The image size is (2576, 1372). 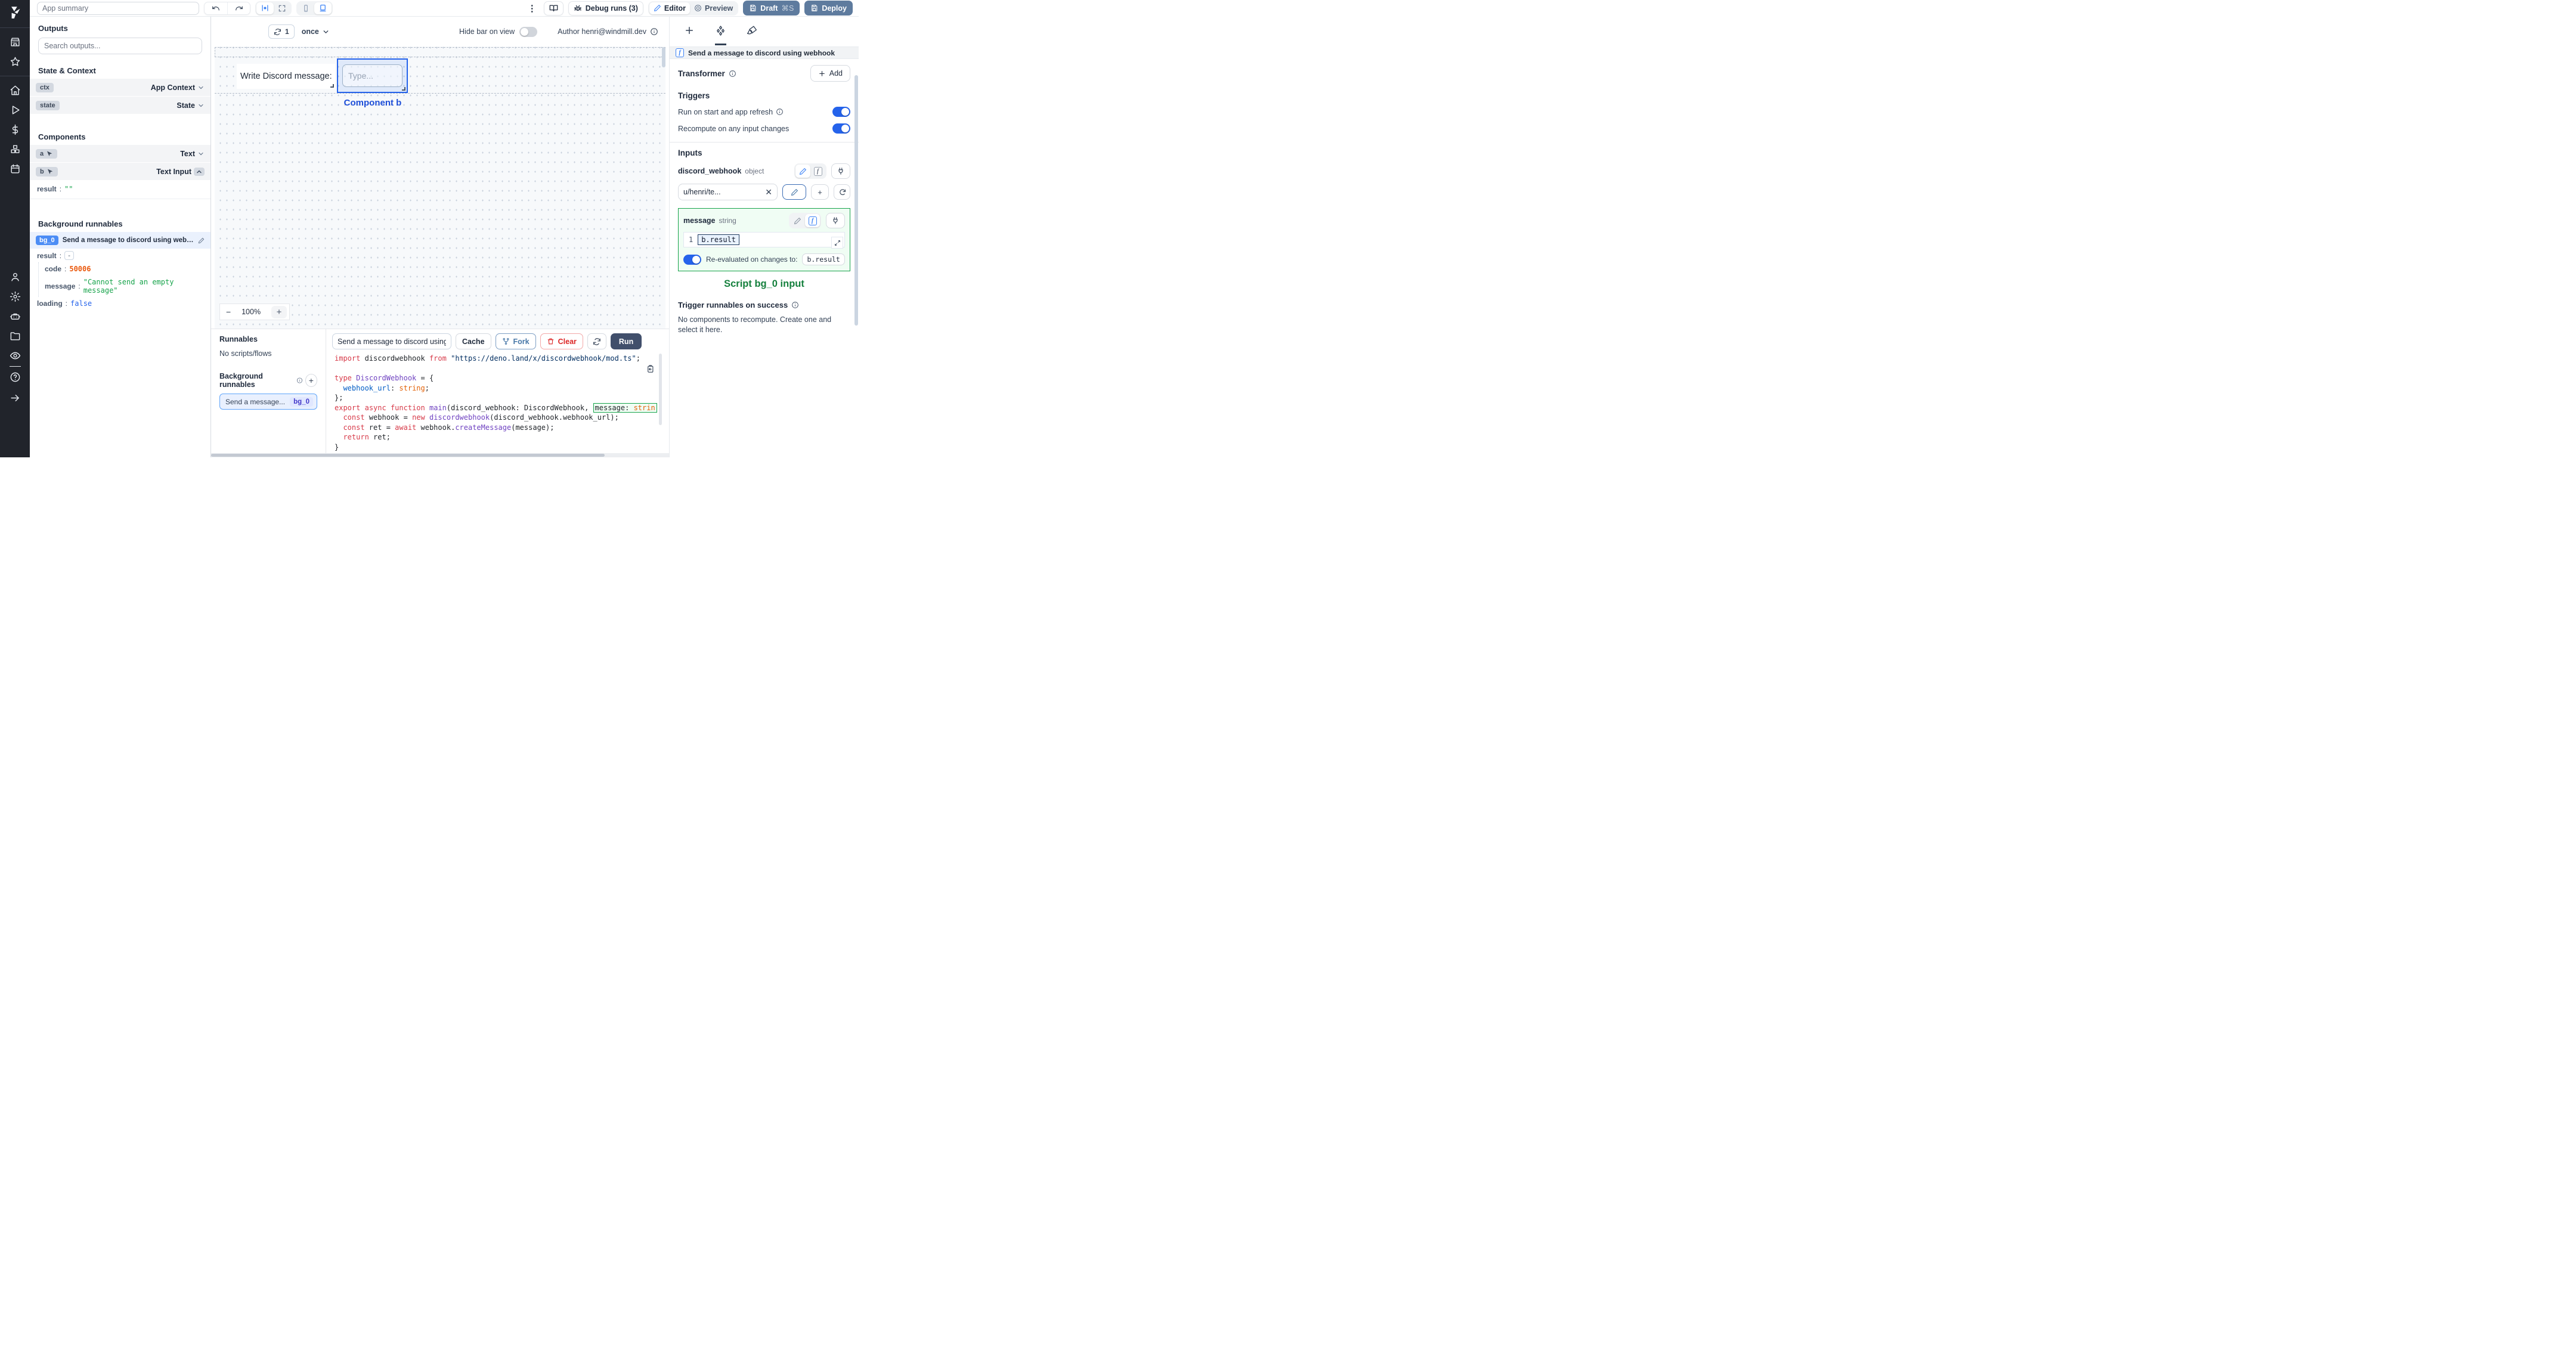 I want to click on boxes-icon, so click(x=16, y=149).